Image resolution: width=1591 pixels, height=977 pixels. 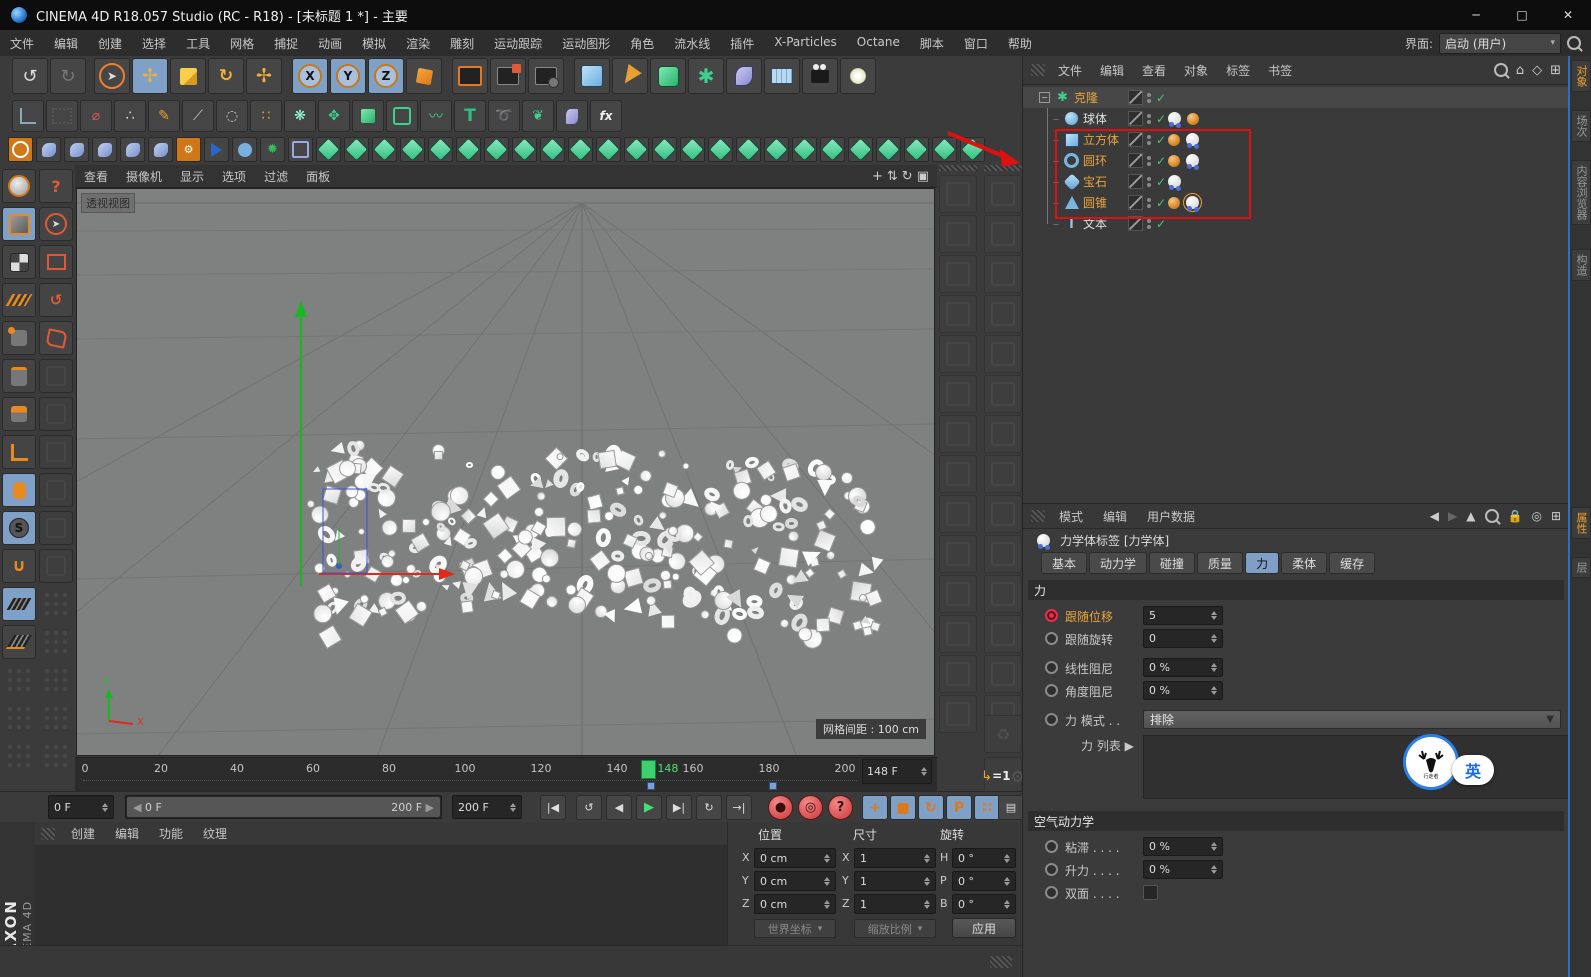 I want to click on xp-emitter-icon, so click(x=20, y=149).